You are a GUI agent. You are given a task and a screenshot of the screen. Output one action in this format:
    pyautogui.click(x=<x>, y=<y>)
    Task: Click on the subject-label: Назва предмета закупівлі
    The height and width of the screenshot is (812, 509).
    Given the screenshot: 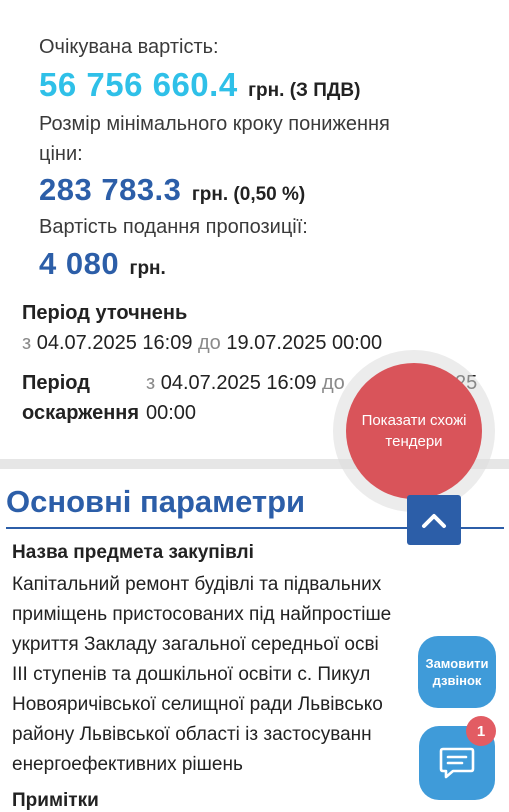 What is the action you would take?
    pyautogui.click(x=133, y=552)
    